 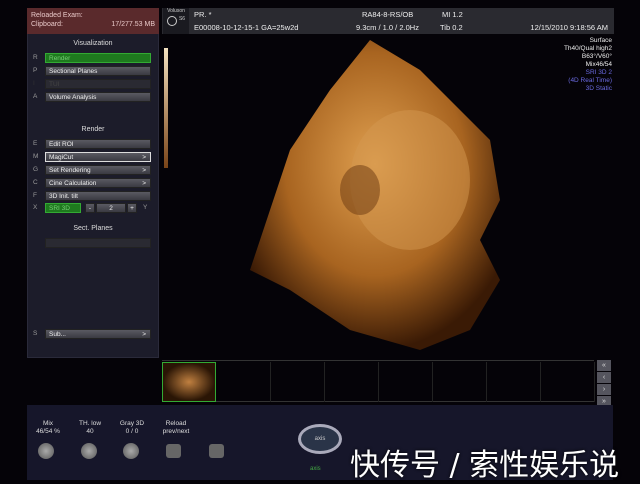 I want to click on label: TH. low, so click(x=90, y=423).